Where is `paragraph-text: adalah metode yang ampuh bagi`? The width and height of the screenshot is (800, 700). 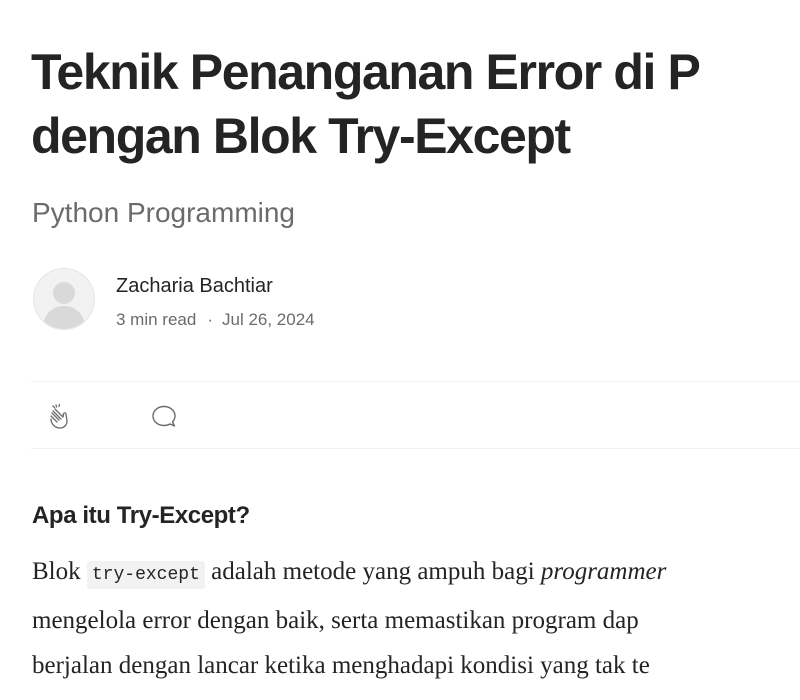
paragraph-text: adalah metode yang ampuh bagi is located at coordinates (372, 571).